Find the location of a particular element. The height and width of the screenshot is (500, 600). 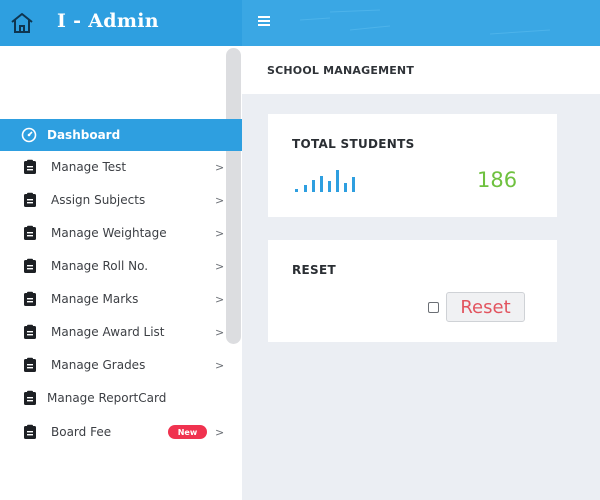

bar-chart-icon is located at coordinates (325, 181).